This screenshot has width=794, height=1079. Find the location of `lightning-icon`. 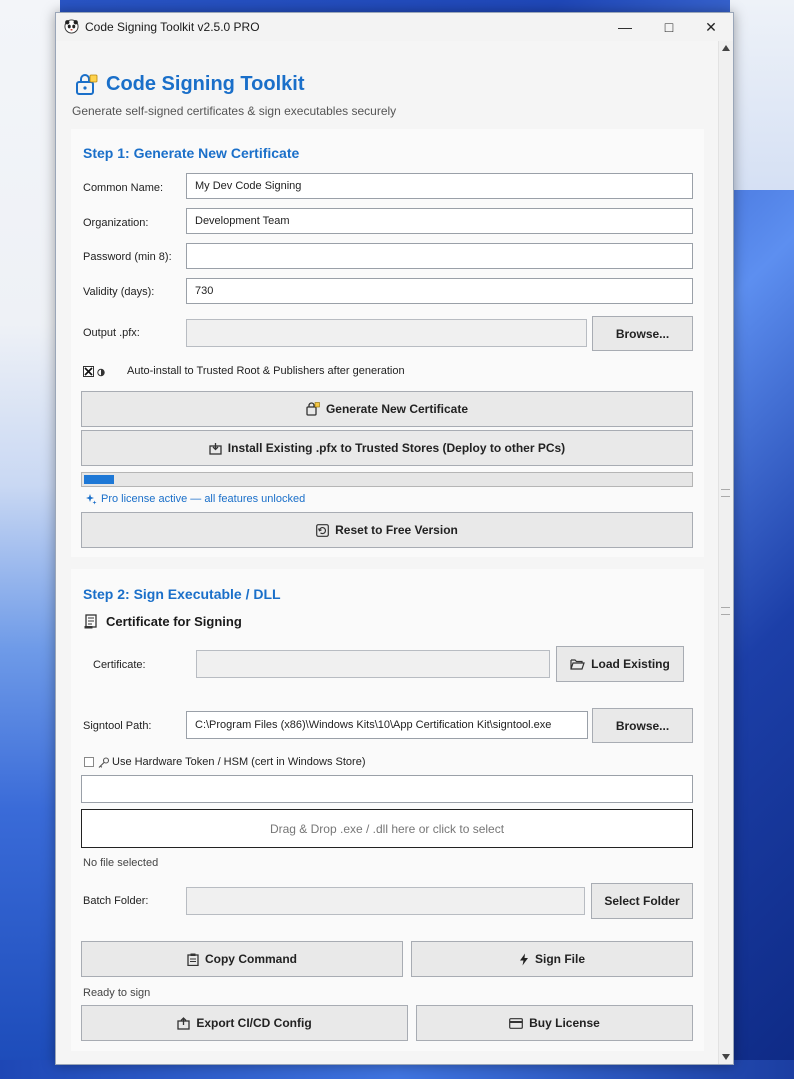

lightning-icon is located at coordinates (523, 959).